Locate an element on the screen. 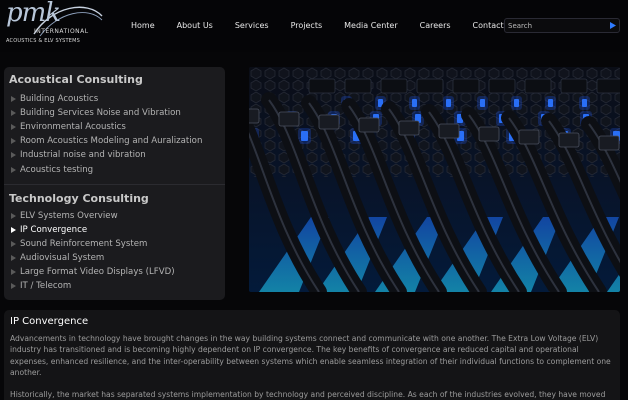  sidebar-item-label: Audiovisual System is located at coordinates (62, 257).